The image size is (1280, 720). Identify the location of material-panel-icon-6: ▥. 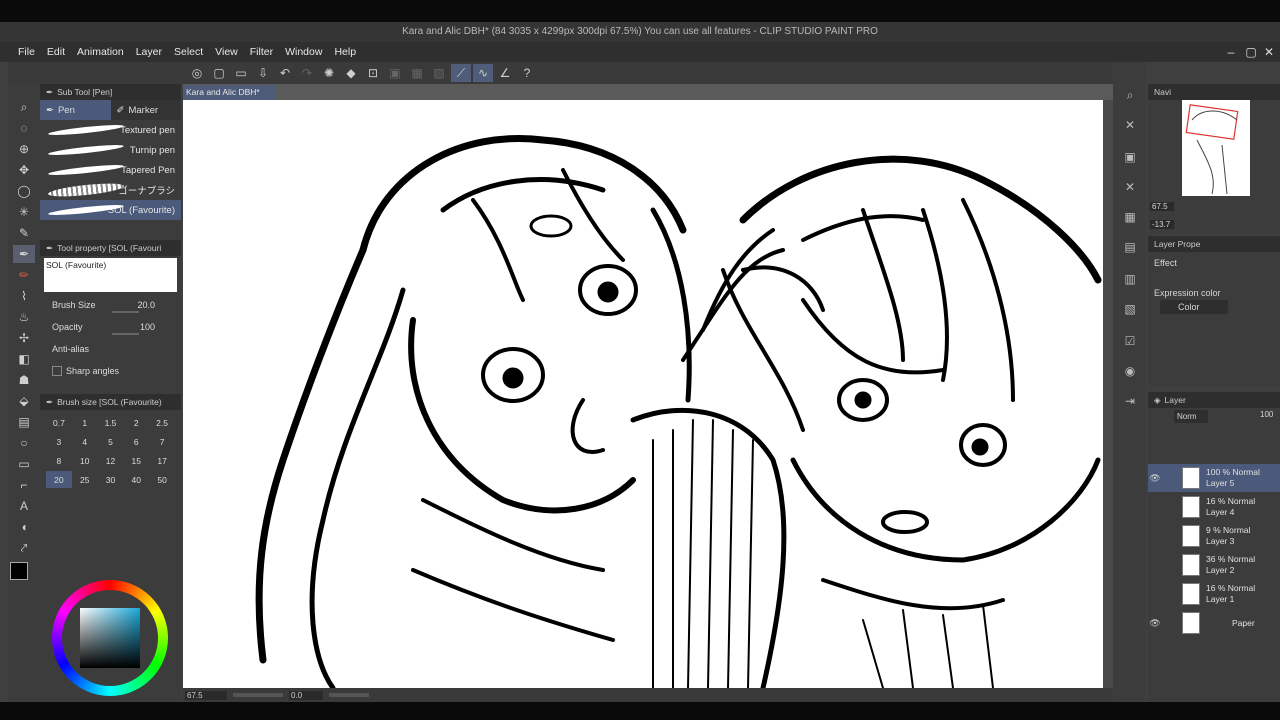
(1130, 279).